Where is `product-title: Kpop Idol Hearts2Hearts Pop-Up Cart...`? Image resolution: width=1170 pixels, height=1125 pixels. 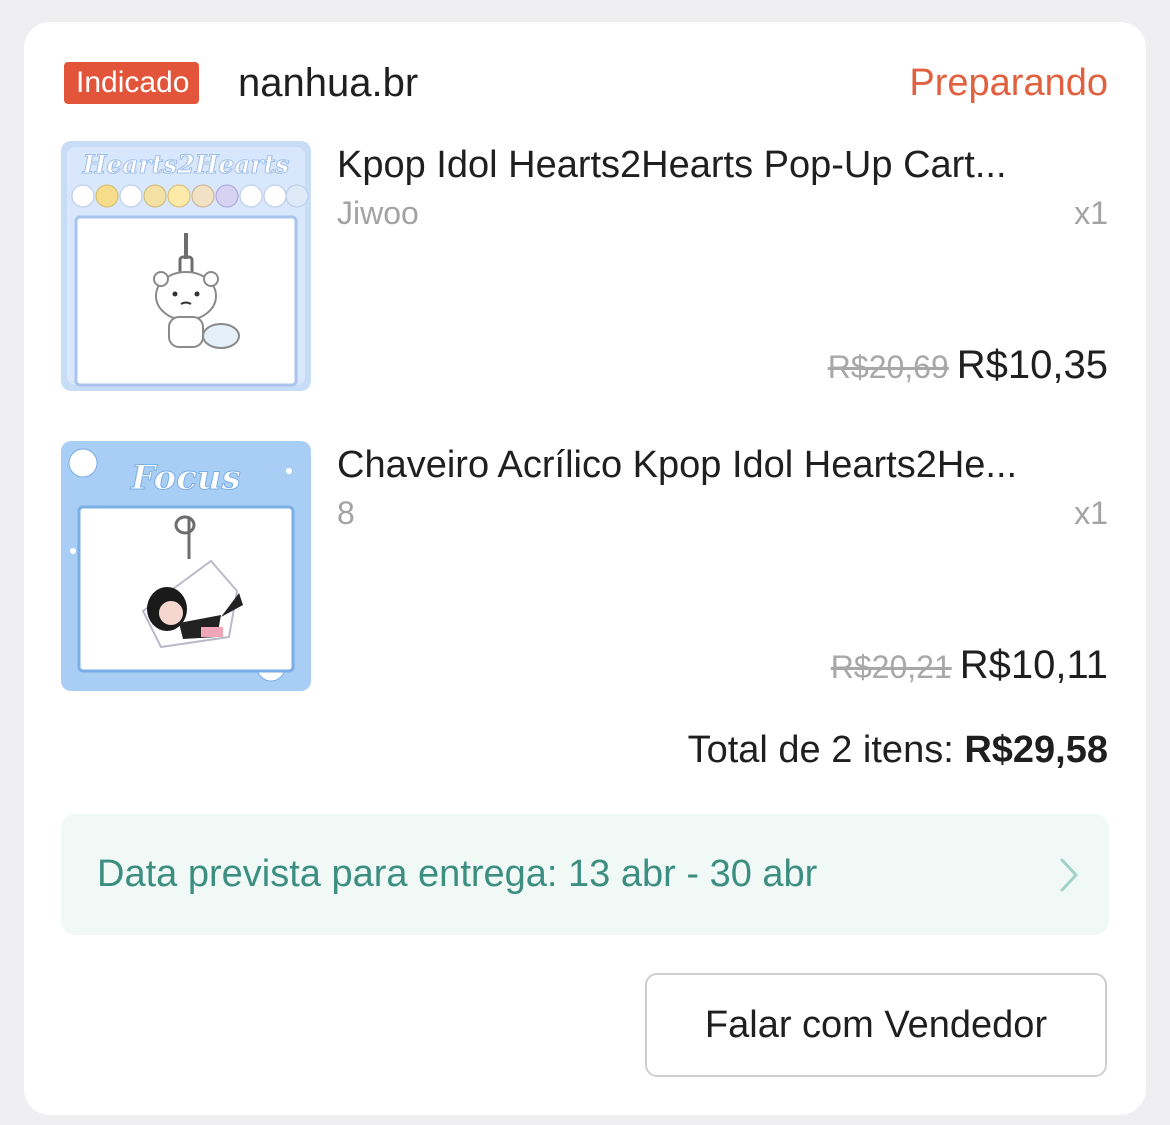
product-title: Kpop Idol Hearts2Hearts Pop-Up Cart... is located at coordinates (722, 165).